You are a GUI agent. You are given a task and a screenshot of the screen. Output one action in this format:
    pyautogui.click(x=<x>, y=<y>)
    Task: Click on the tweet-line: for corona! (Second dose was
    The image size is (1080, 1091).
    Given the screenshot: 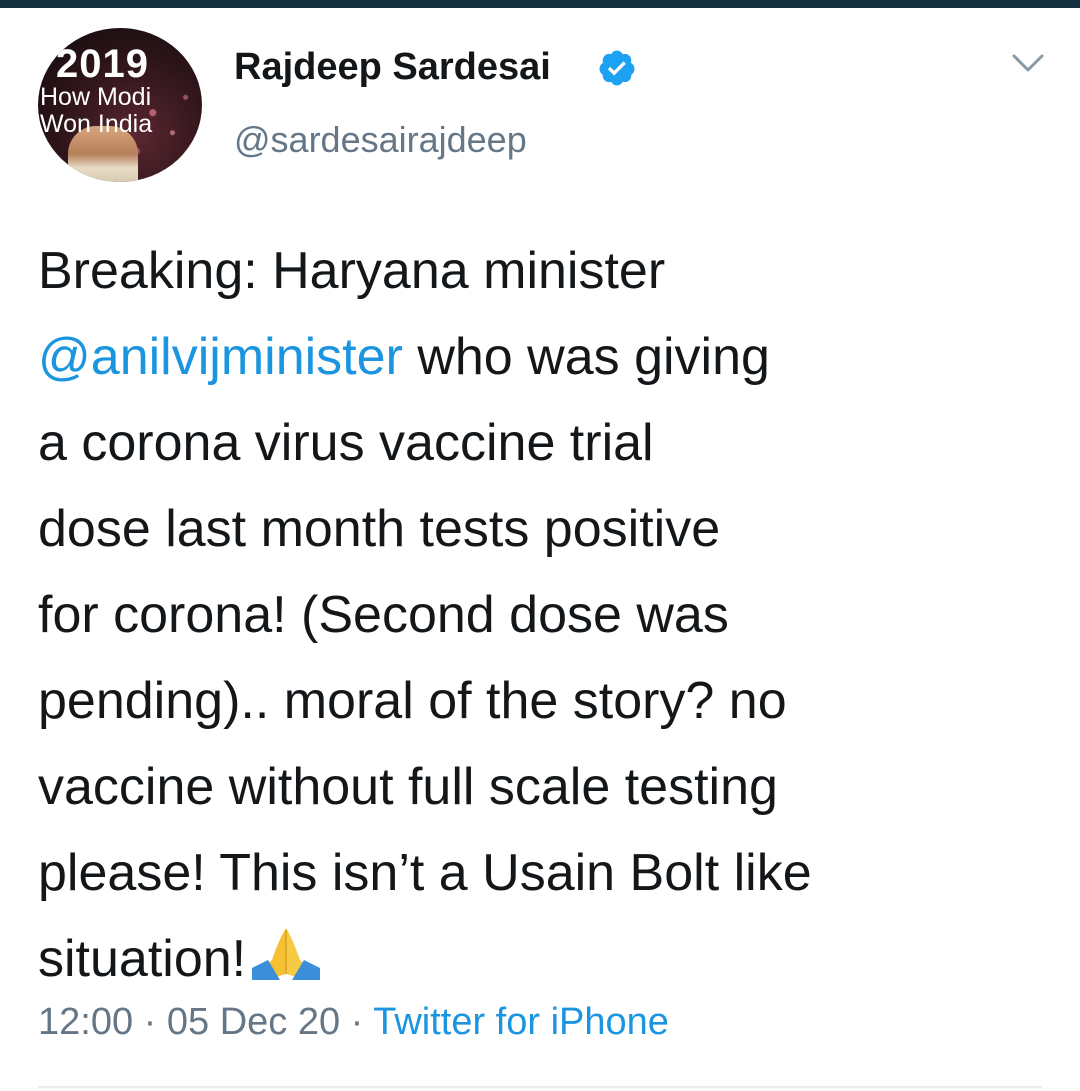 What is the action you would take?
    pyautogui.click(x=383, y=615)
    